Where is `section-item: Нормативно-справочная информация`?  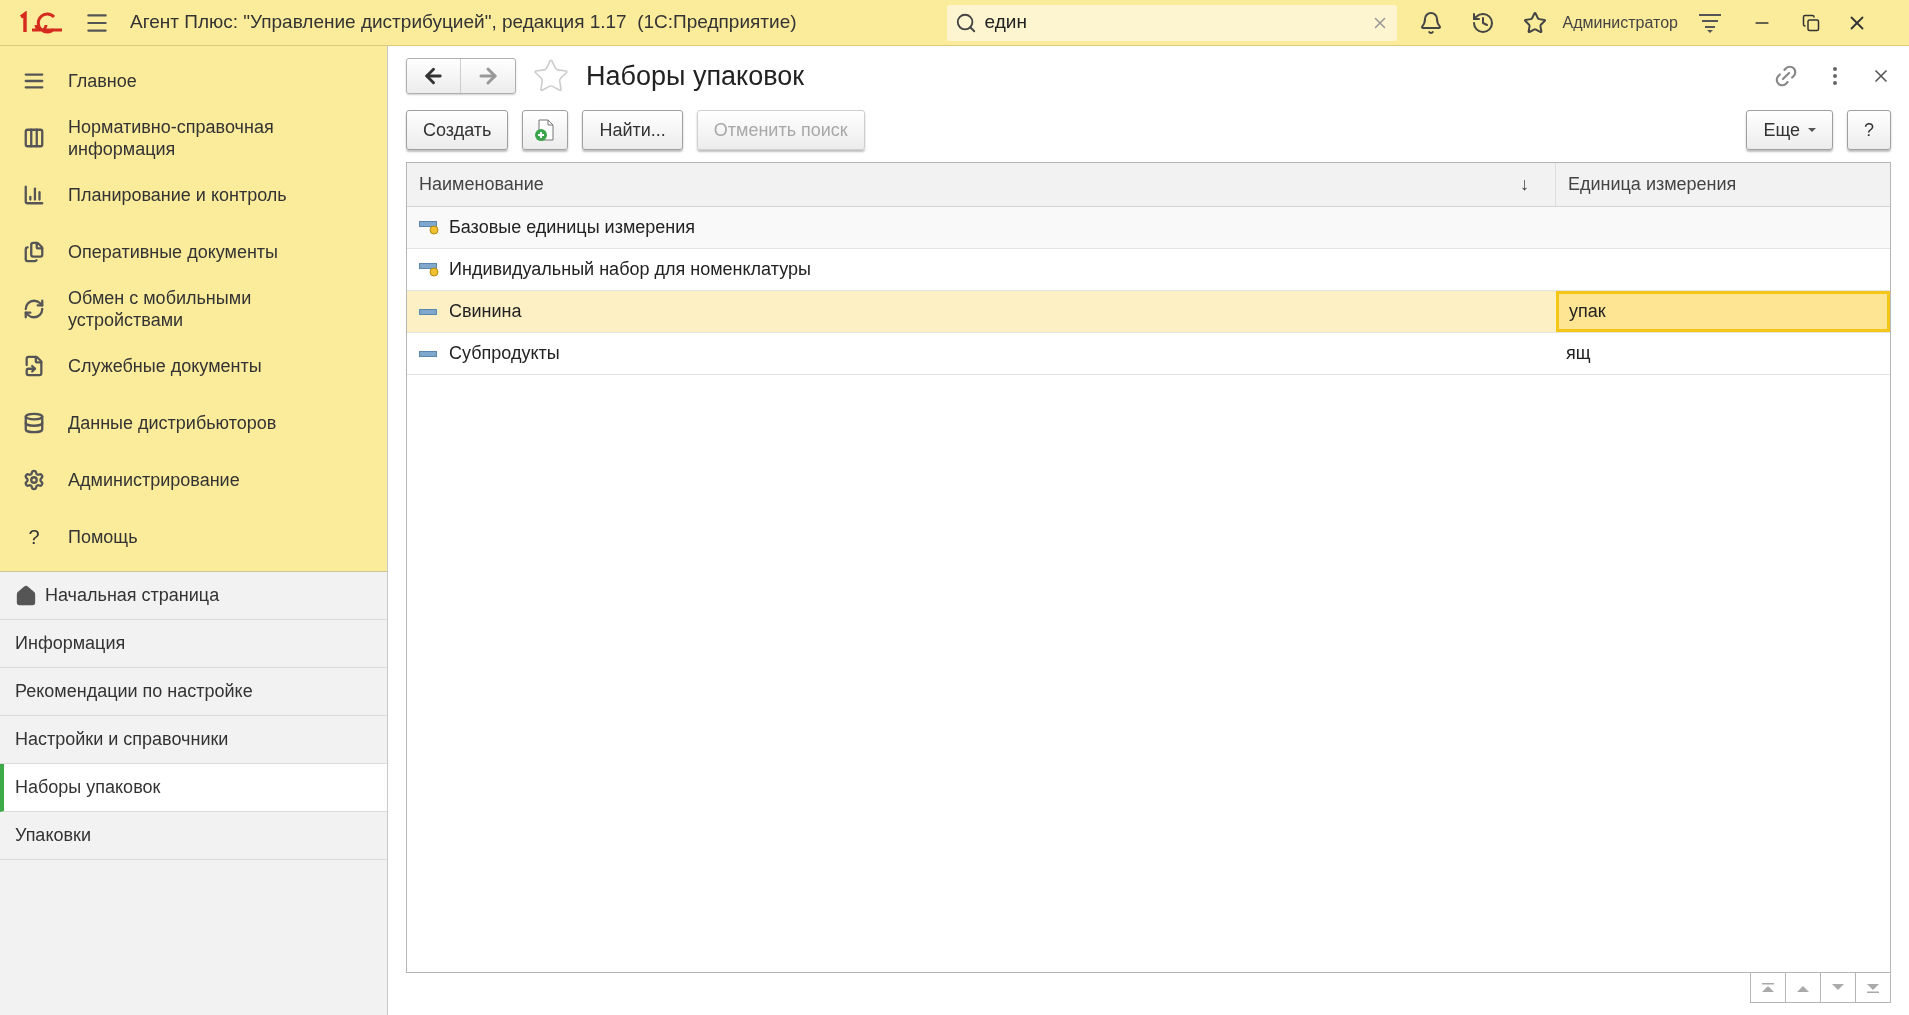
section-item: Нормативно-справочная информация is located at coordinates (193, 137).